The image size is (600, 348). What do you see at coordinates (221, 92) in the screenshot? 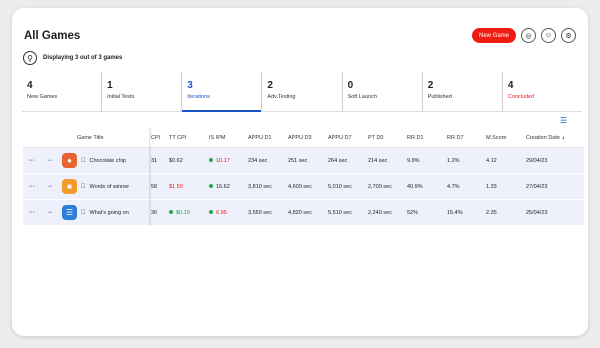
I see `tab-iterations: 3 Iterations` at bounding box center [221, 92].